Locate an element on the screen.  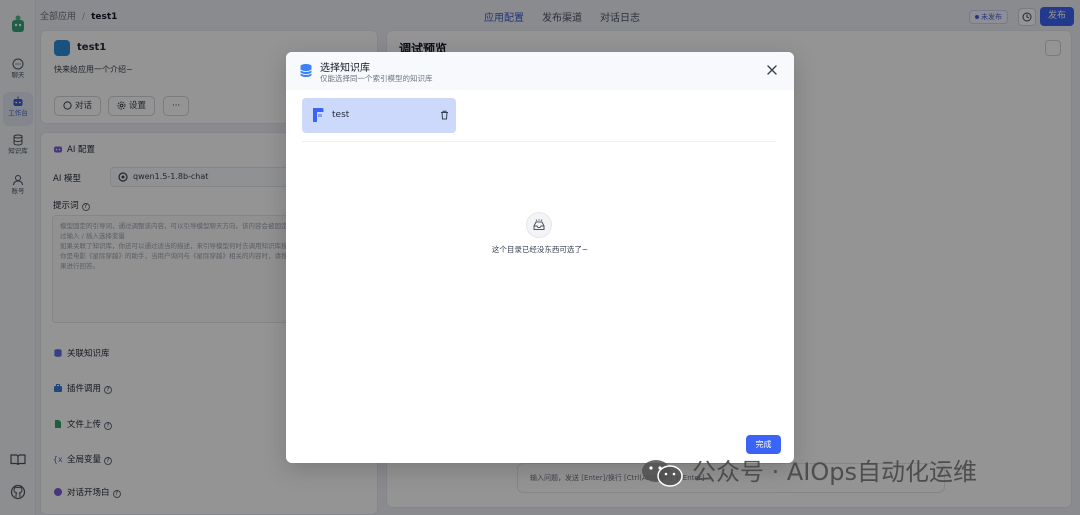
knowledge-base-icon is located at coordinates (318, 115).